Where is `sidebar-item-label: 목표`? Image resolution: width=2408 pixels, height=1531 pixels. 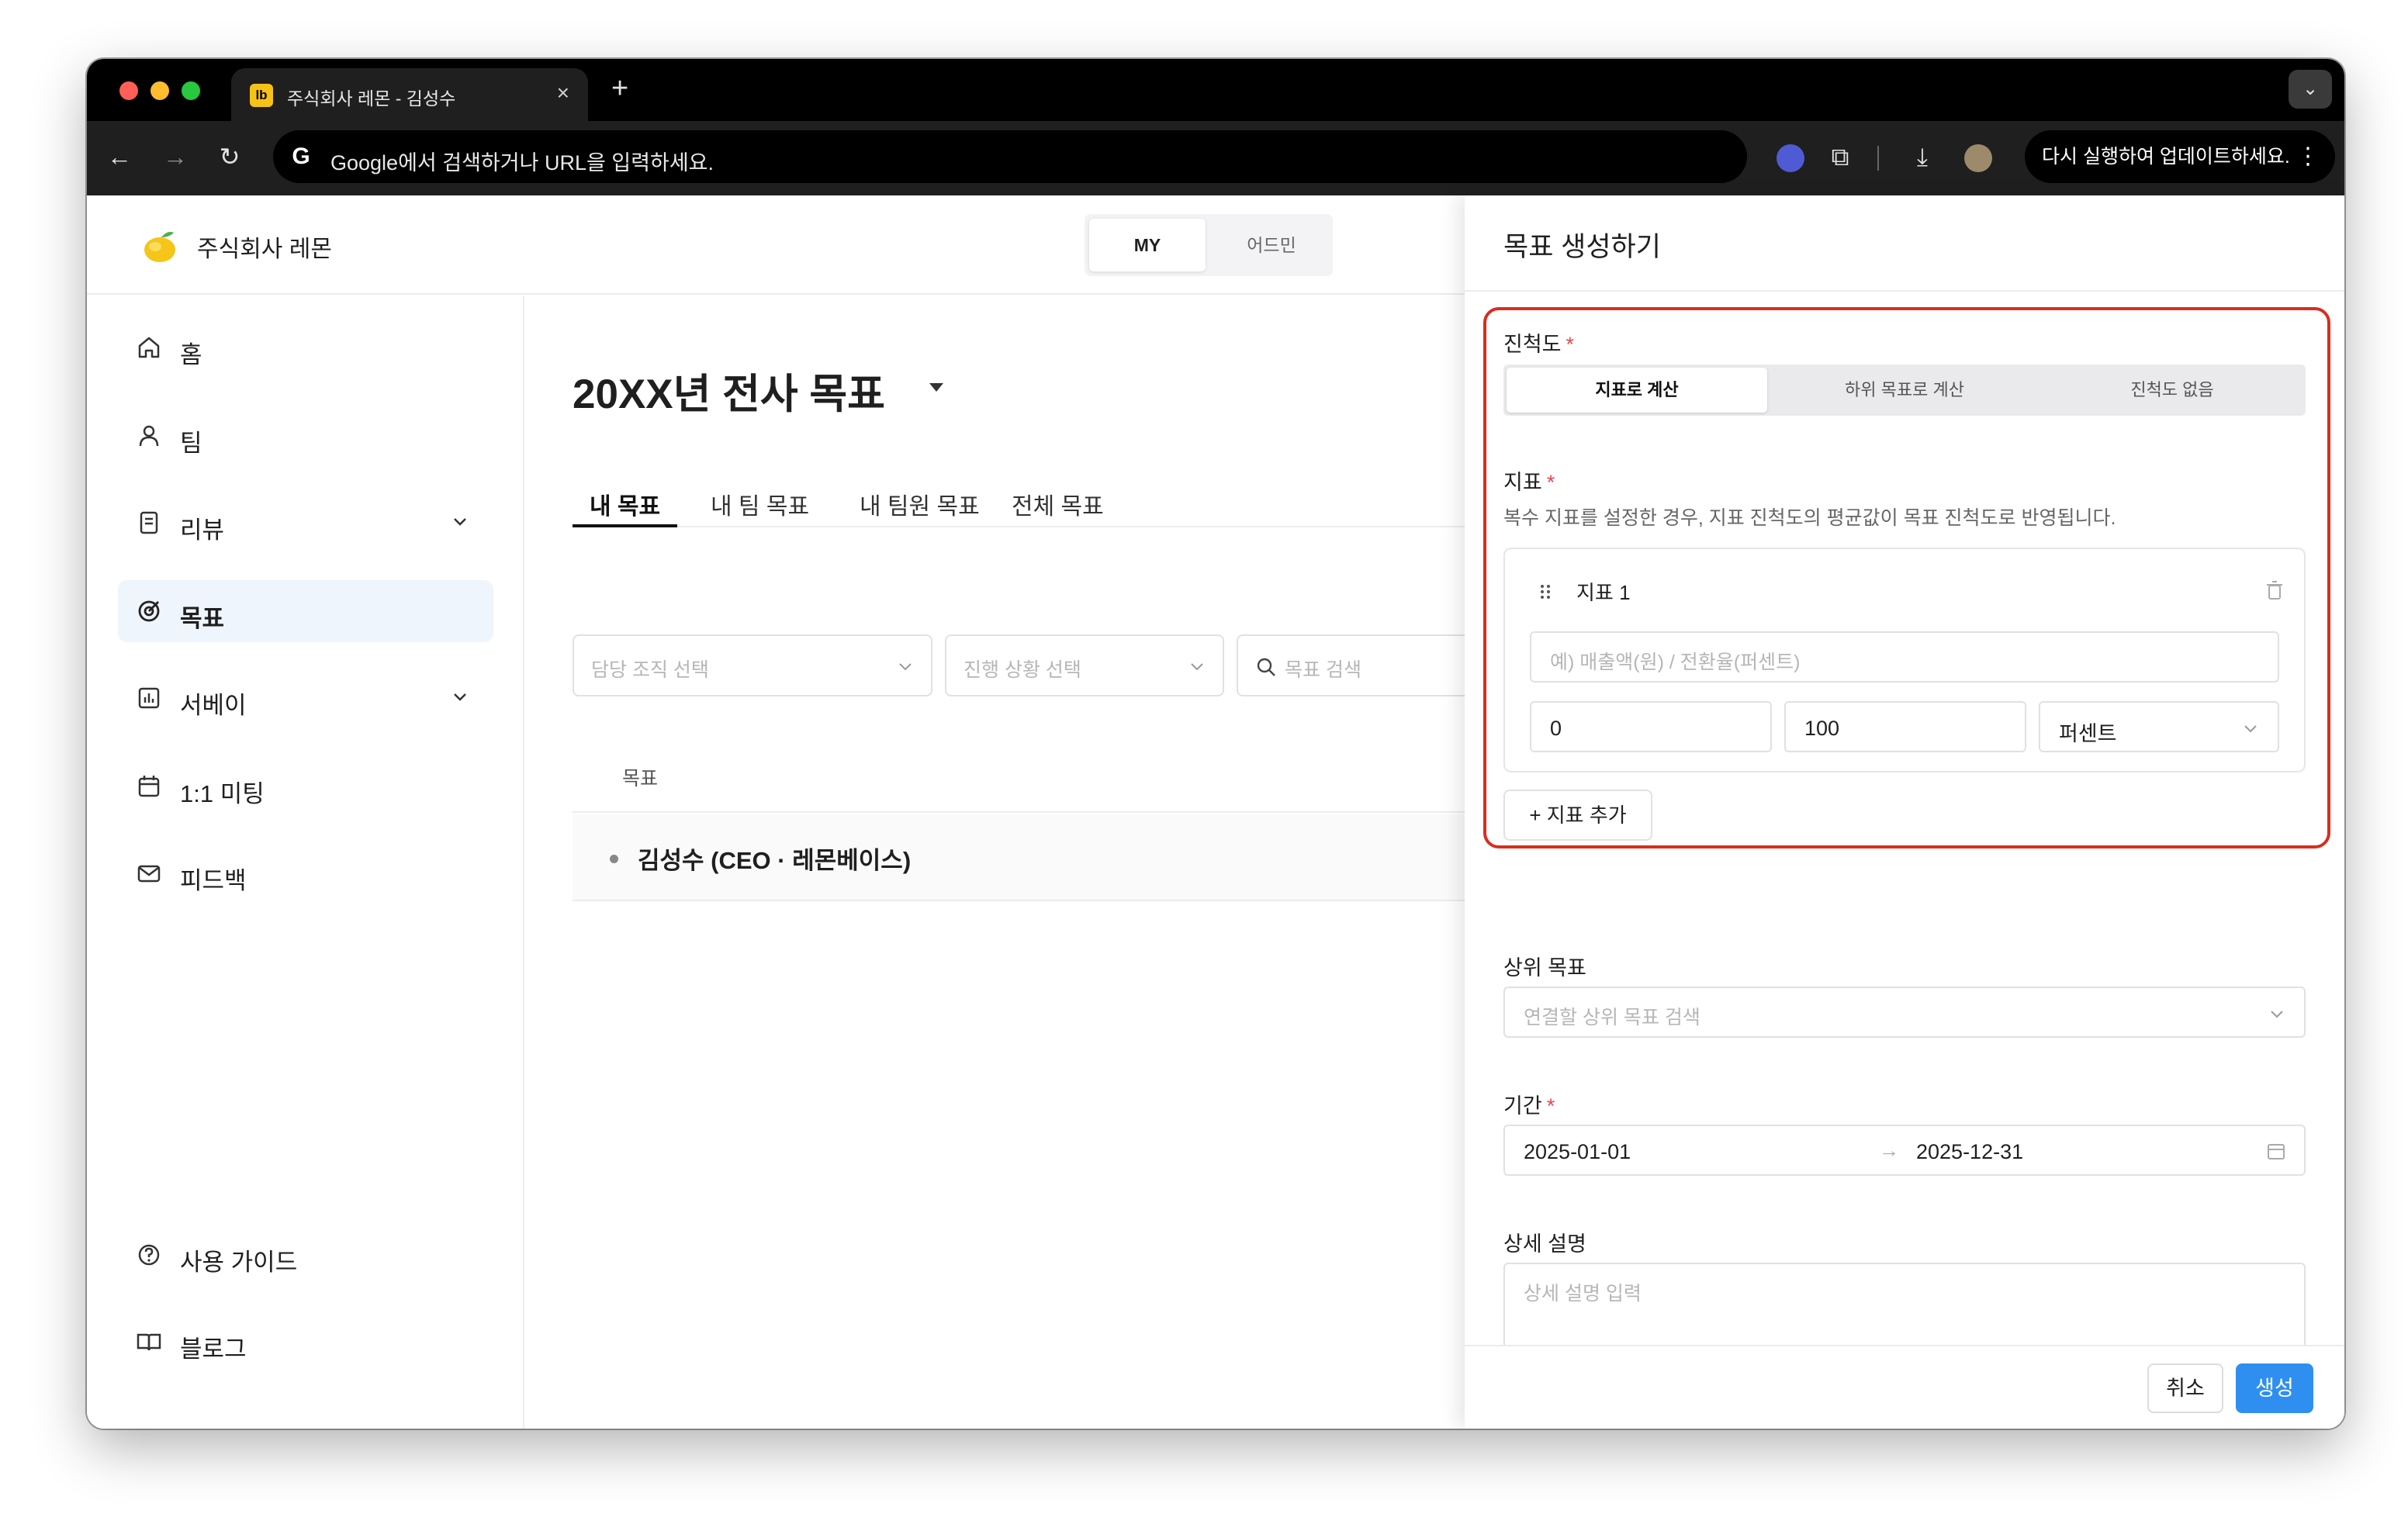 sidebar-item-label: 목표 is located at coordinates (202, 618).